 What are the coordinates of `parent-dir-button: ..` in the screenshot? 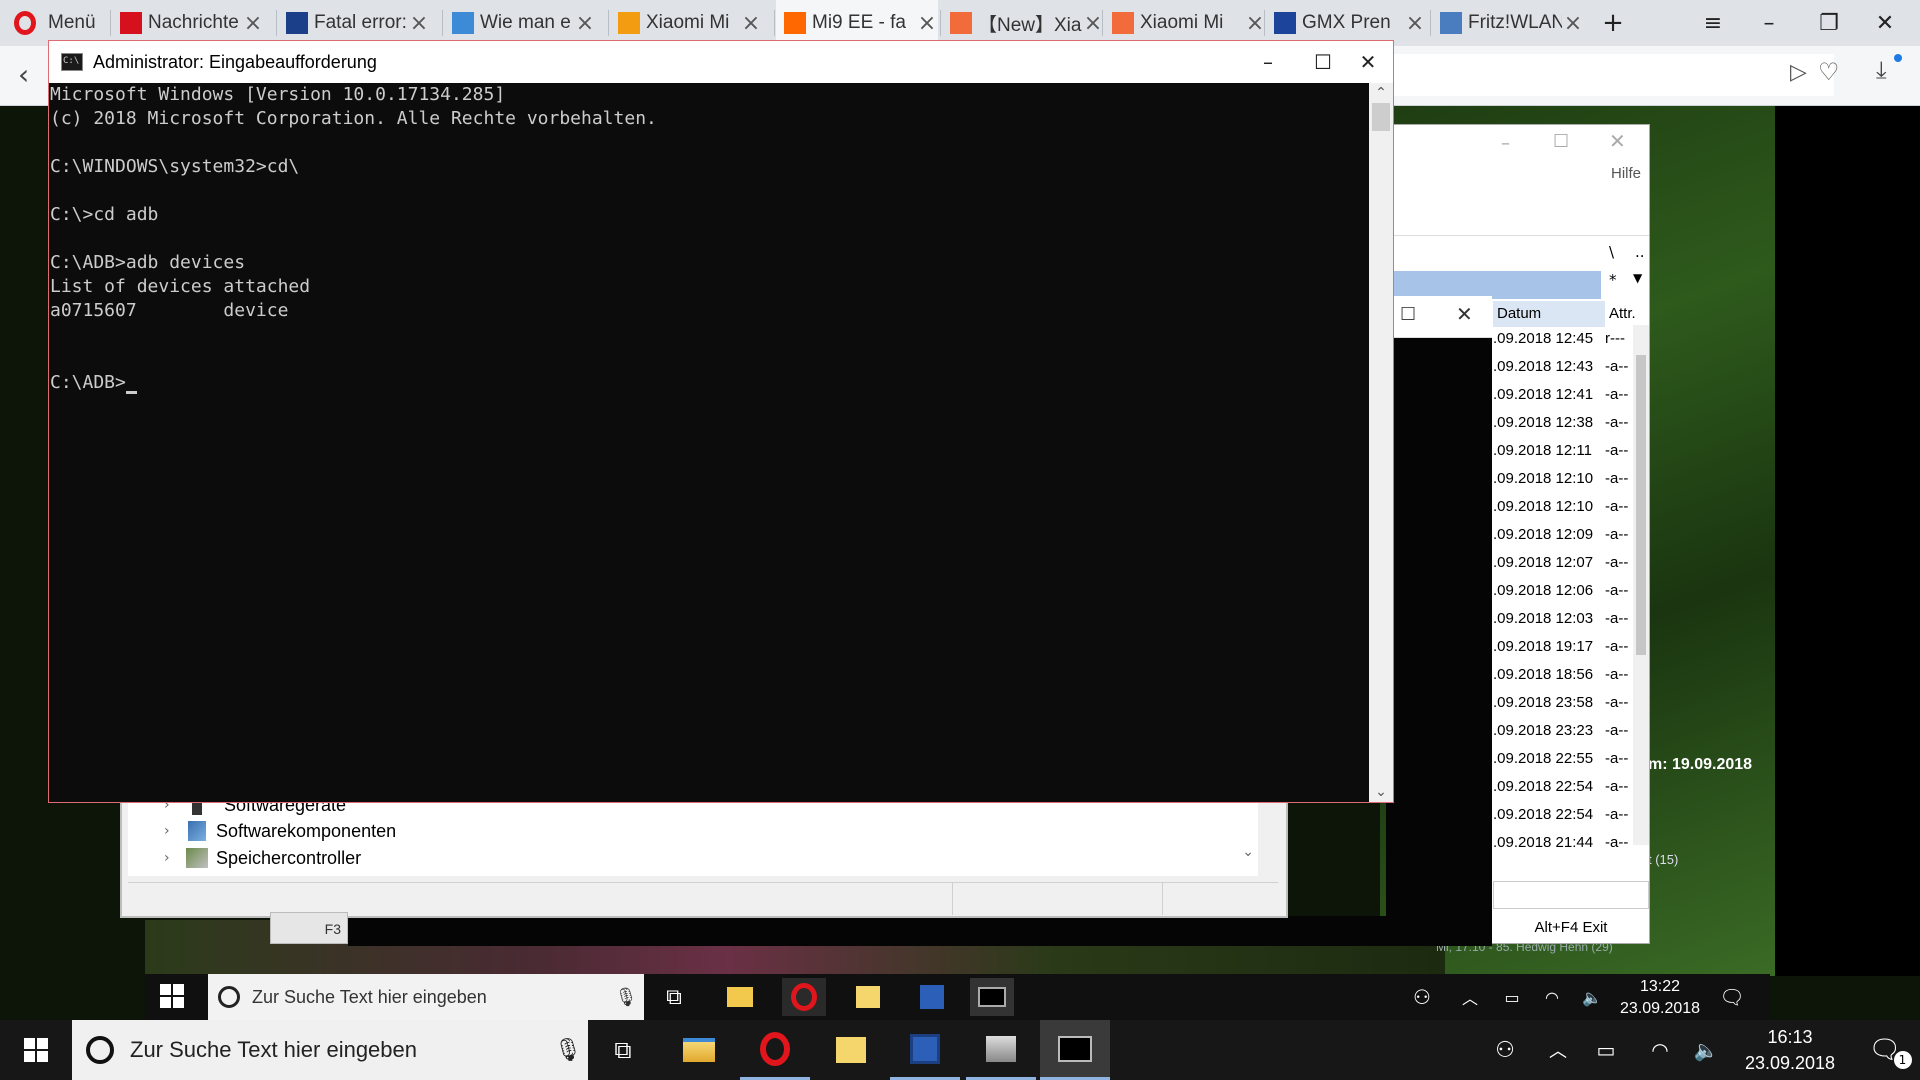 It's located at (1640, 252).